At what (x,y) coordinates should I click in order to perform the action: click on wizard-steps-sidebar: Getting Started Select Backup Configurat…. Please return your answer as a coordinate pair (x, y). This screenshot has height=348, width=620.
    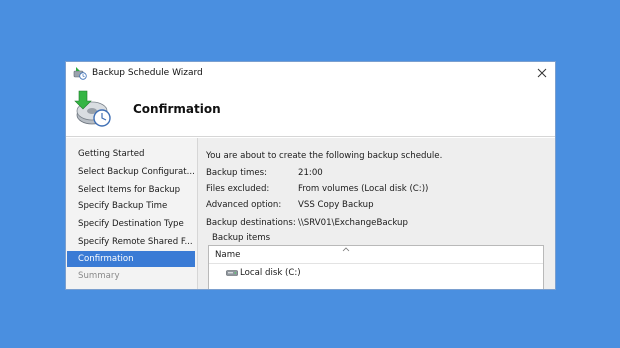
    Looking at the image, I should click on (131, 213).